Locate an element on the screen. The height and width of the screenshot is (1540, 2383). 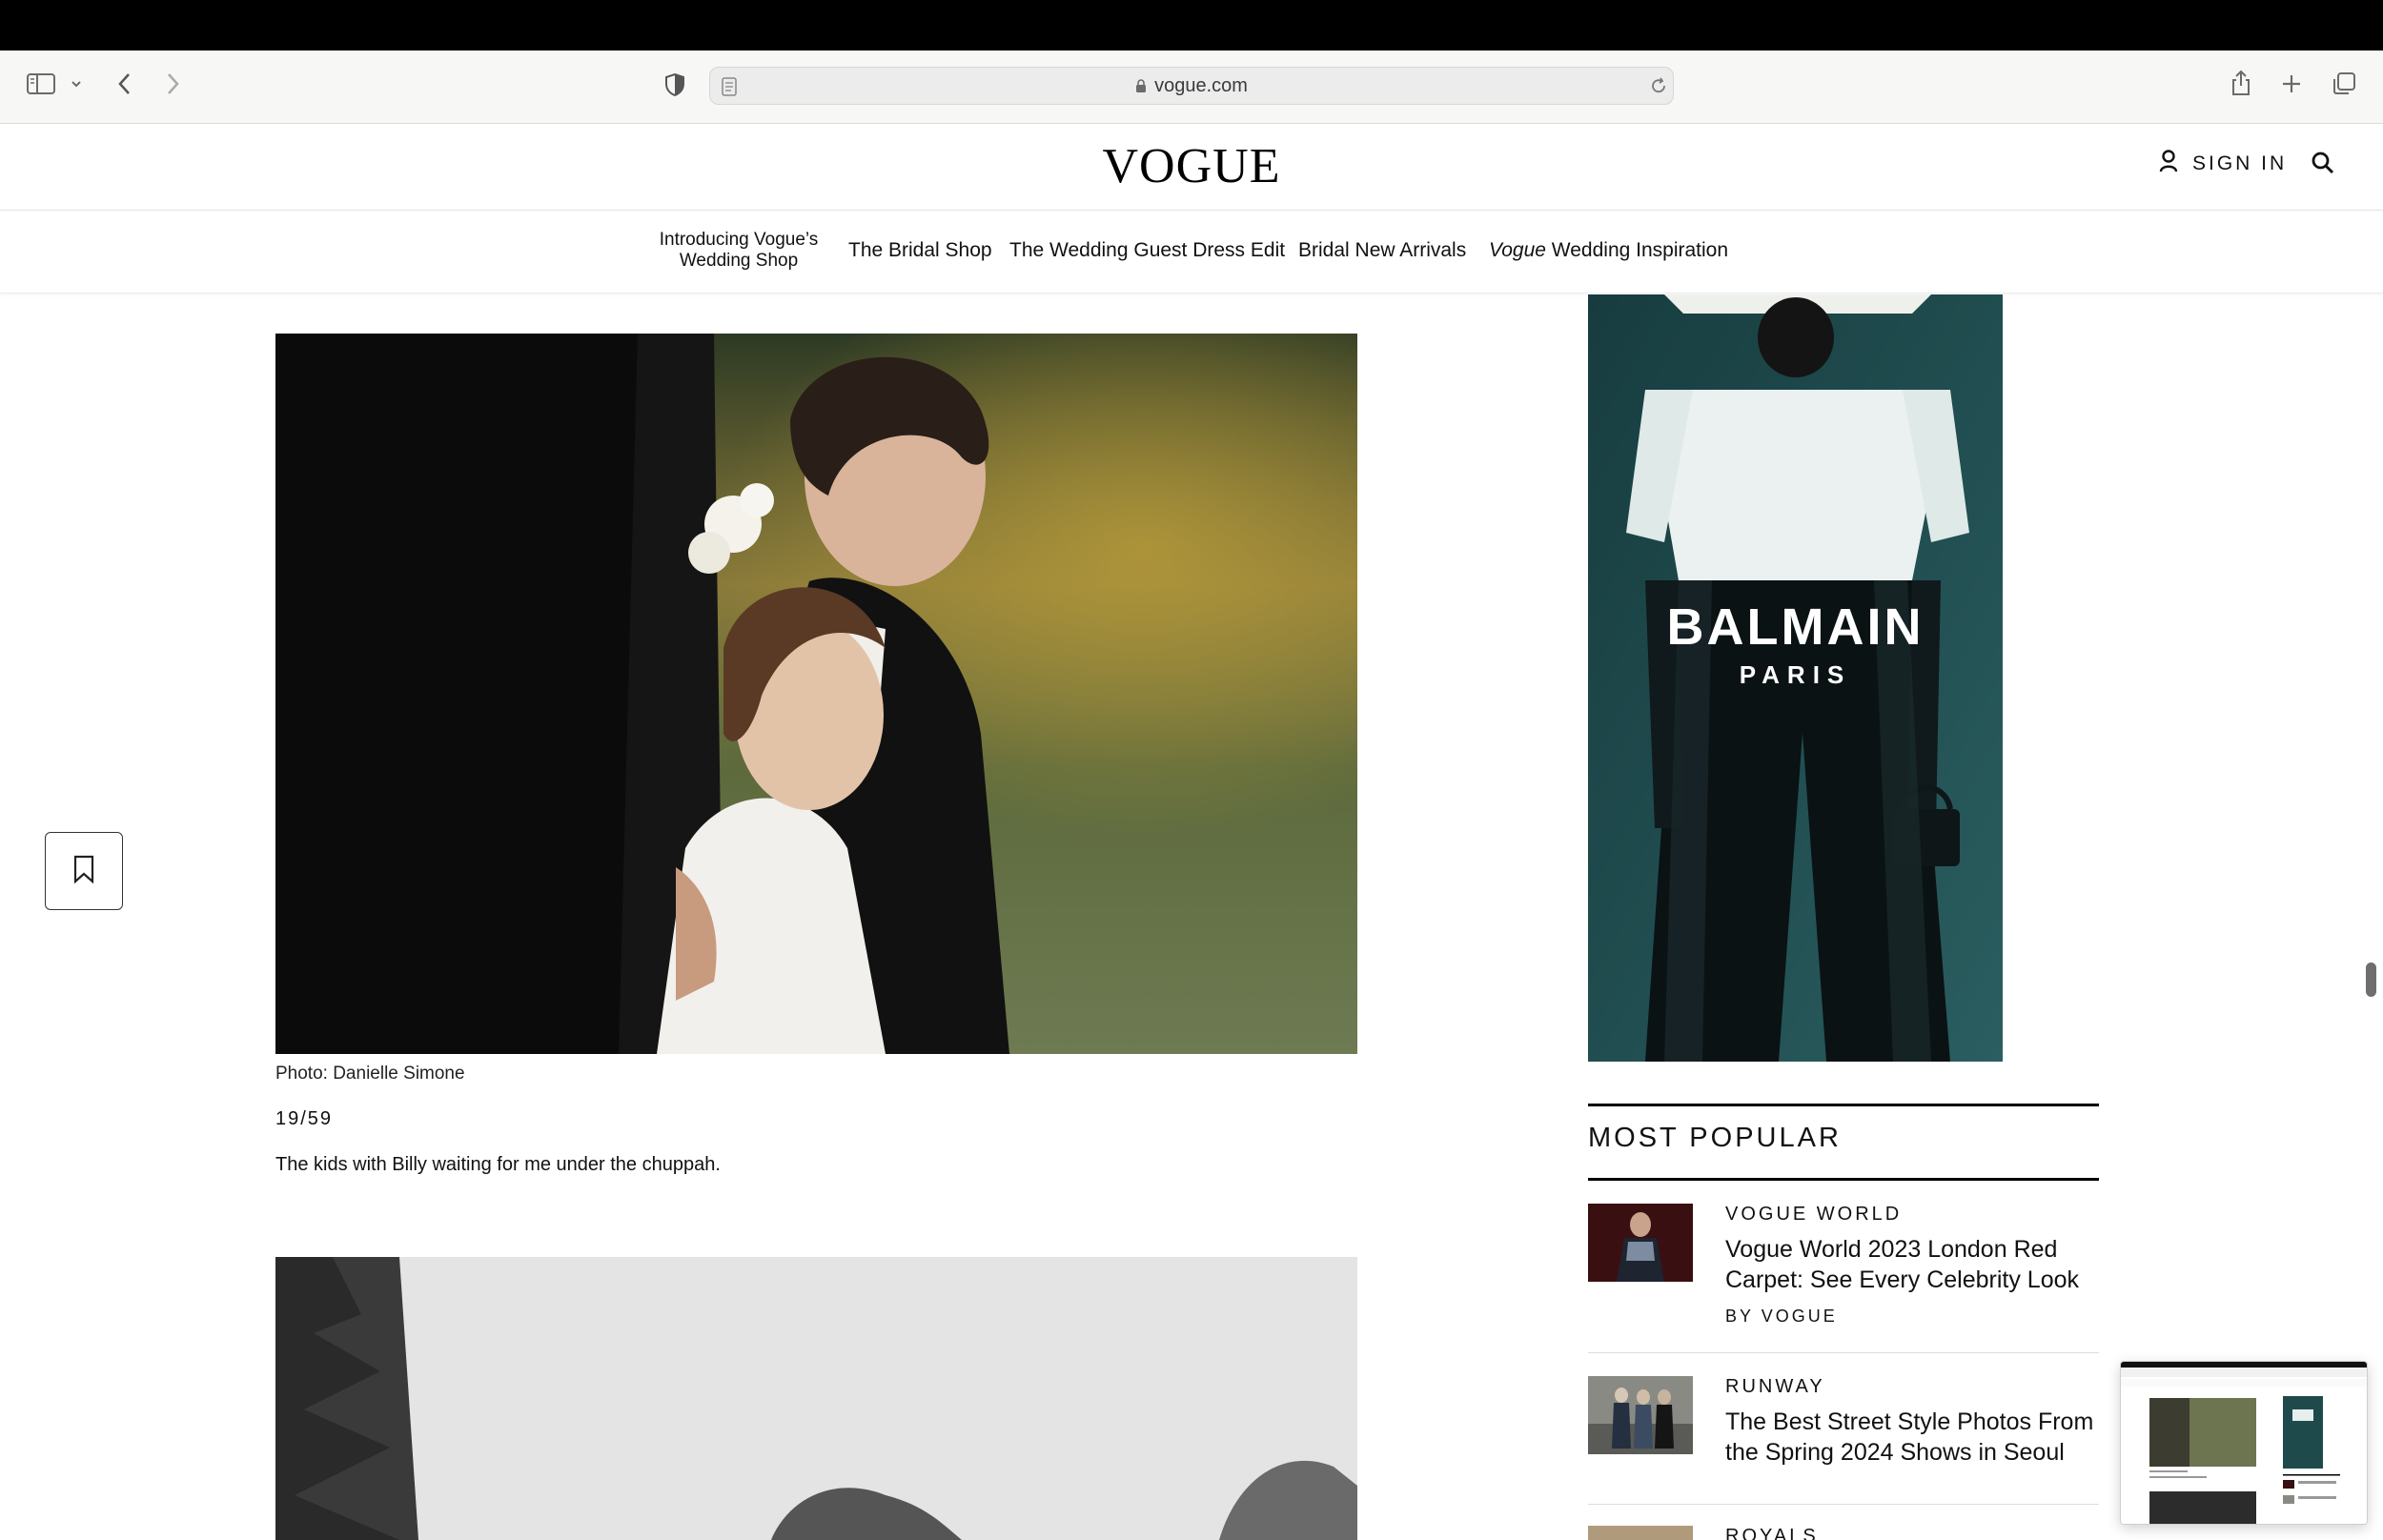
new-tab-icon is located at coordinates (2292, 83).